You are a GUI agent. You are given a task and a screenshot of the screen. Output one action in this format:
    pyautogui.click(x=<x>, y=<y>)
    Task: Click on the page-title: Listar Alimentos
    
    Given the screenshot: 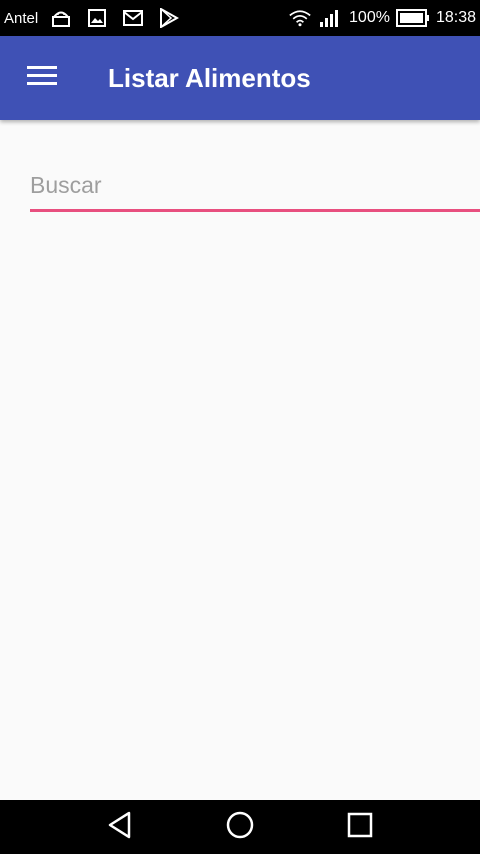 What is the action you would take?
    pyautogui.click(x=209, y=77)
    